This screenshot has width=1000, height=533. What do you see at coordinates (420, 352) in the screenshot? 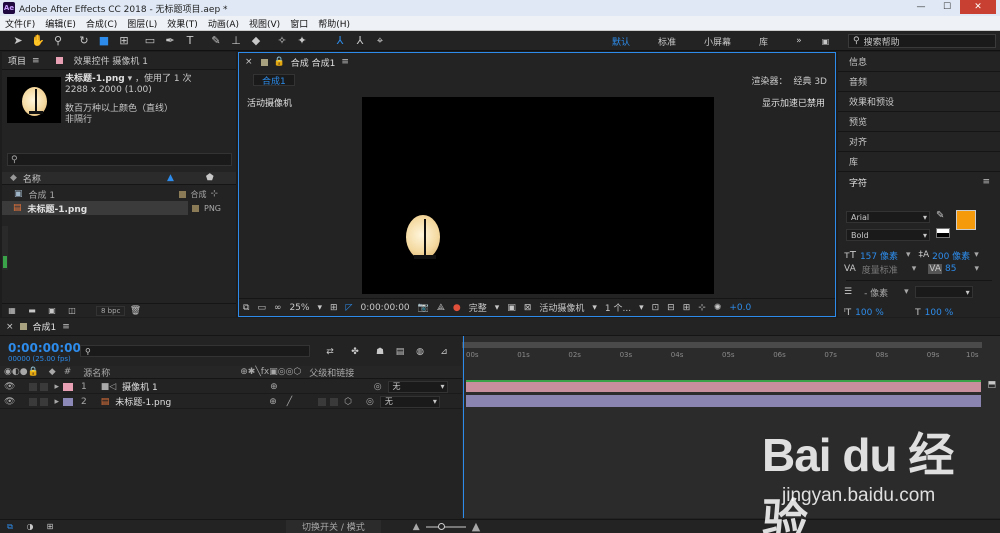
I see `motion-blur-icon: ◍` at bounding box center [420, 352].